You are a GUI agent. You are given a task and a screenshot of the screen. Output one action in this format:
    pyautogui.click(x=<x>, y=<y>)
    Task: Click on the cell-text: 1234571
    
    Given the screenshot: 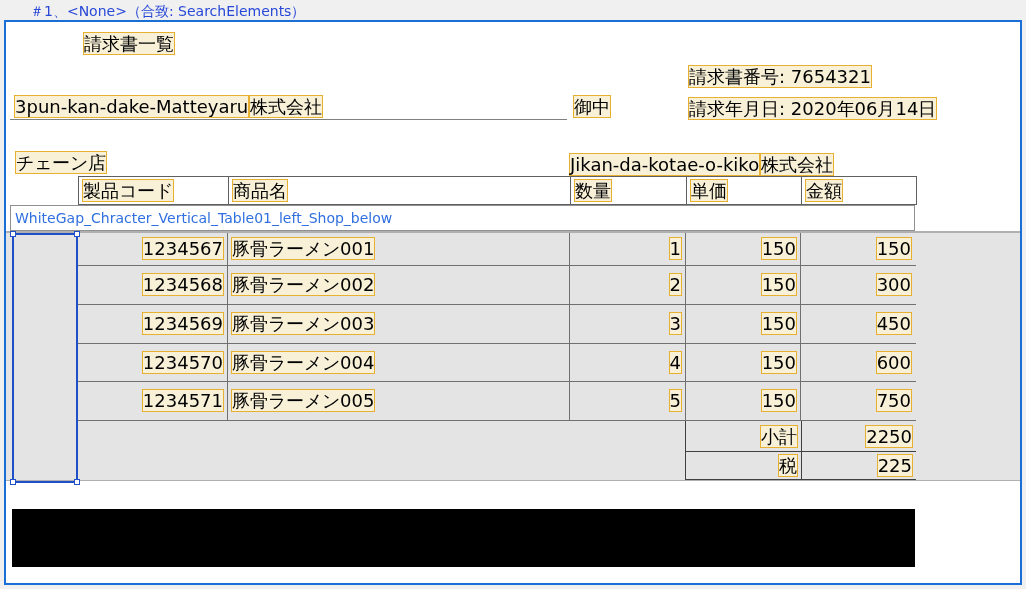 What is the action you would take?
    pyautogui.click(x=182, y=401)
    